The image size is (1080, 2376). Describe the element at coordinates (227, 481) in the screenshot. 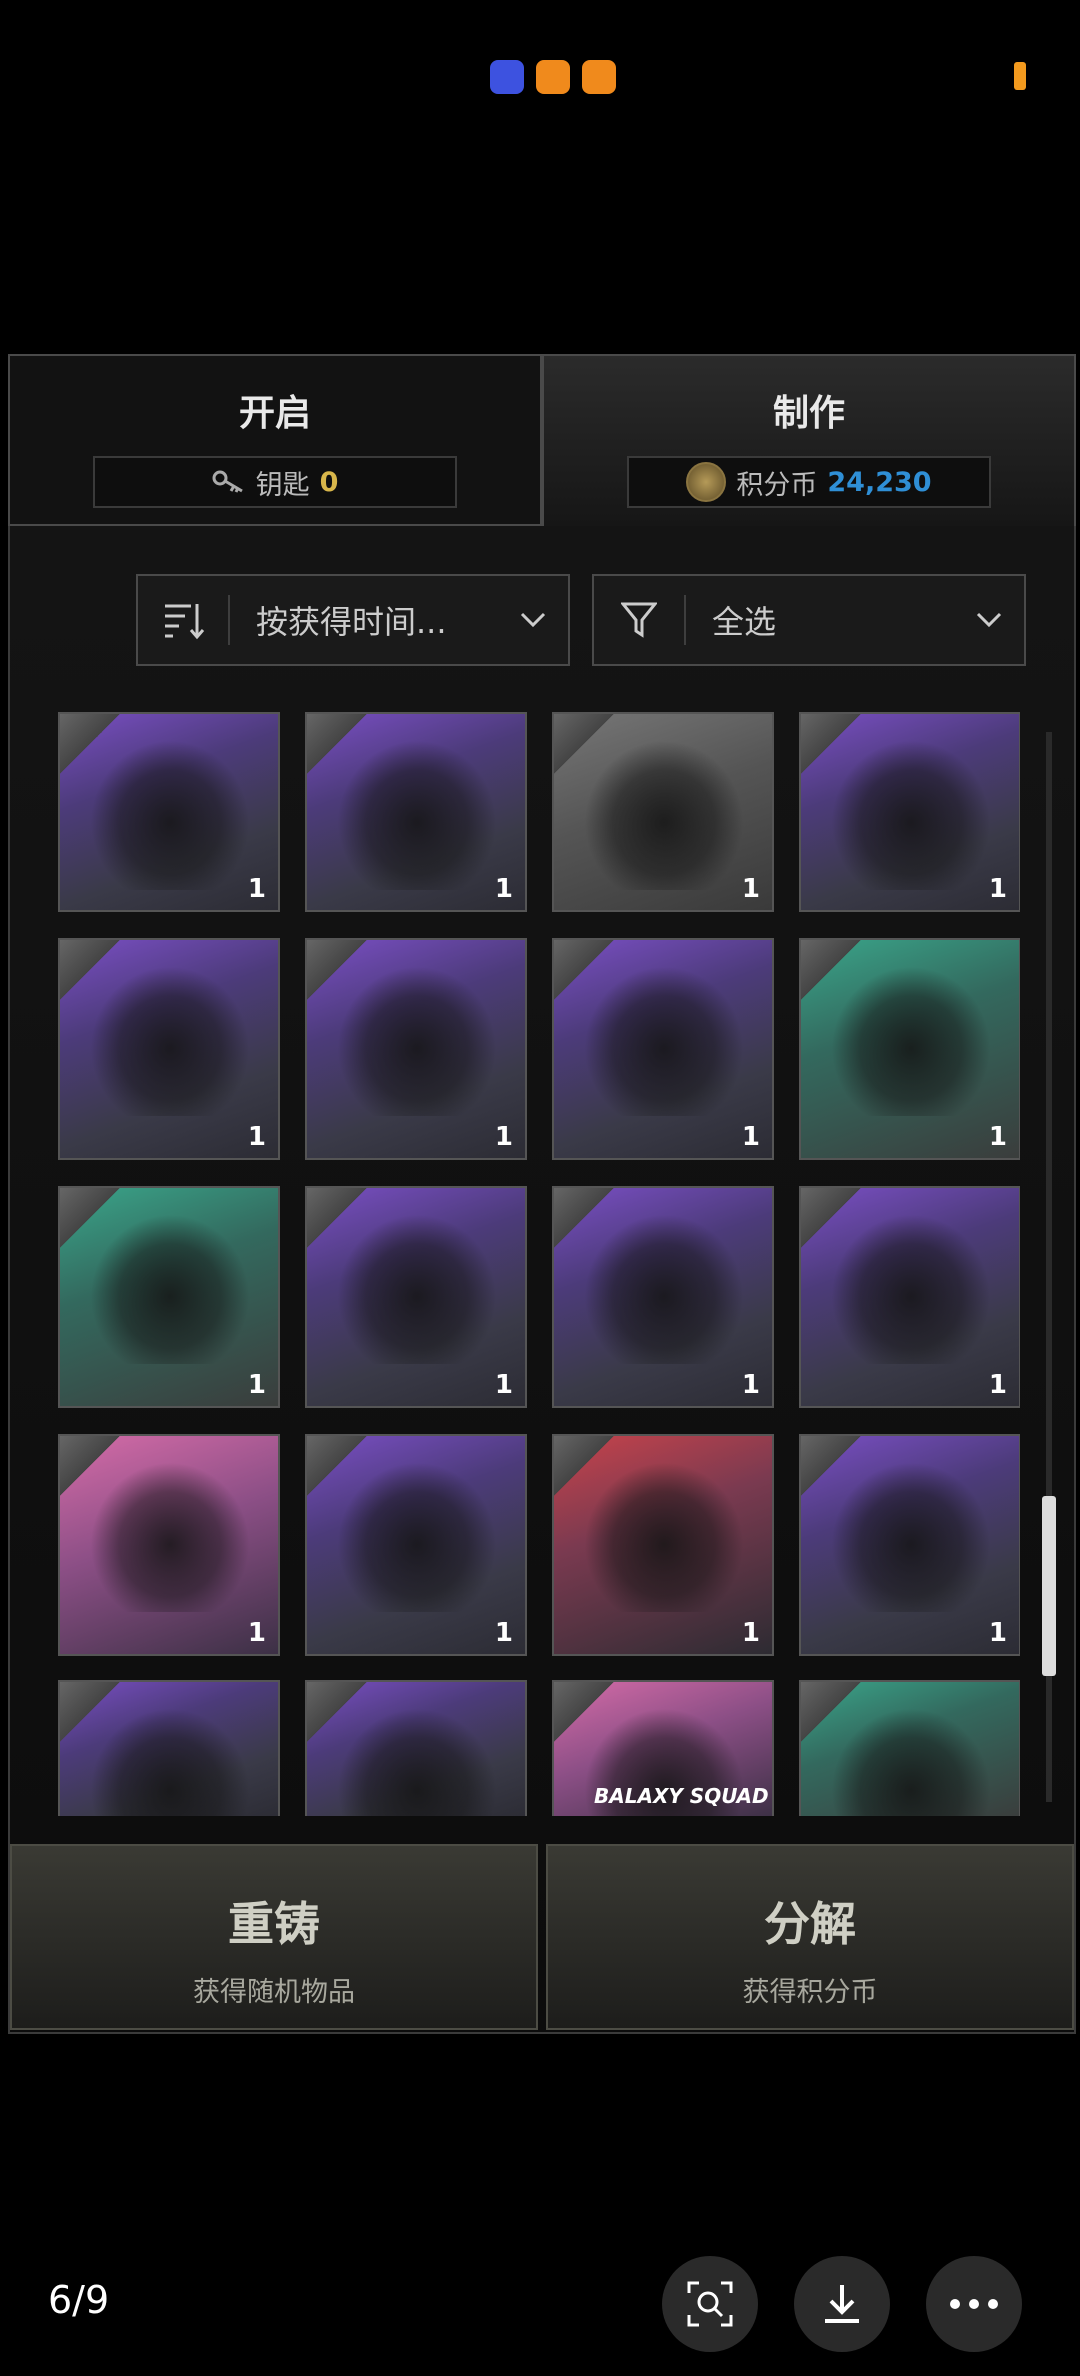

I see `key-icon` at that location.